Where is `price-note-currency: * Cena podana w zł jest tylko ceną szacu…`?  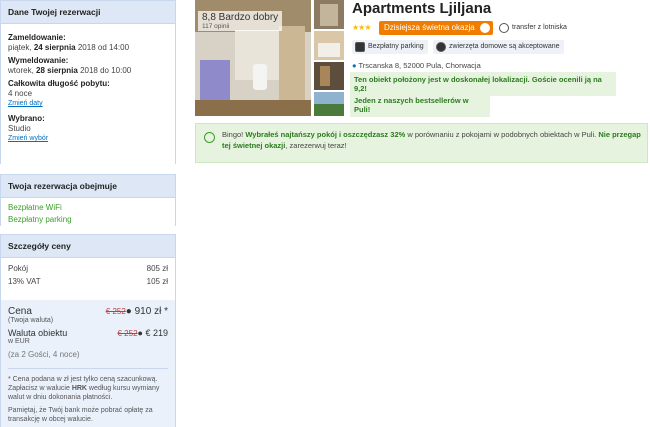 price-note-currency: * Cena podana w zł jest tylko ceną szacu… is located at coordinates (84, 388).